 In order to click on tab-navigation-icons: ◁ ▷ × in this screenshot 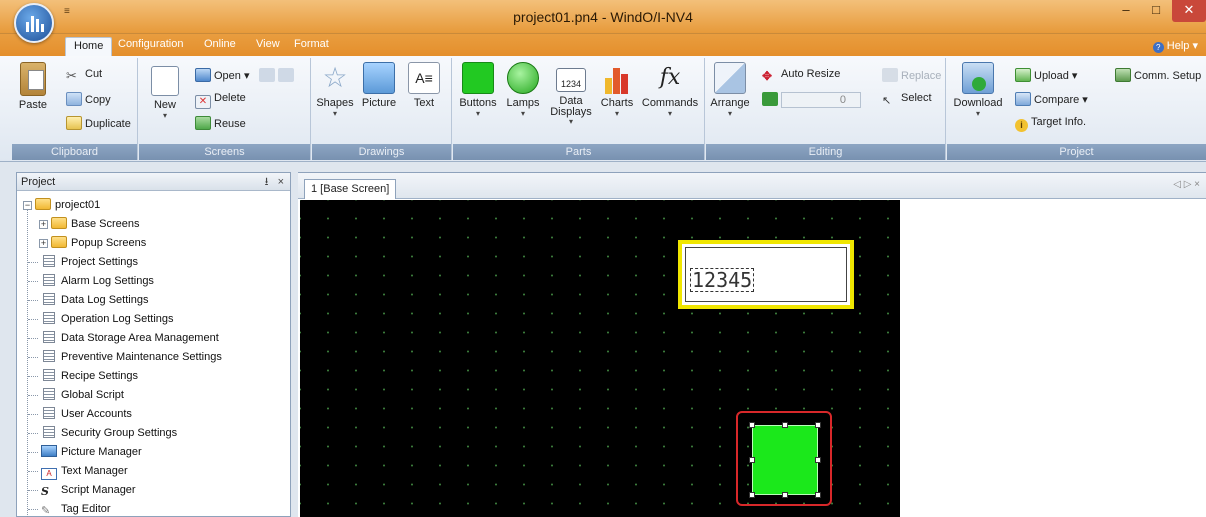, I will do `click(1186, 184)`.